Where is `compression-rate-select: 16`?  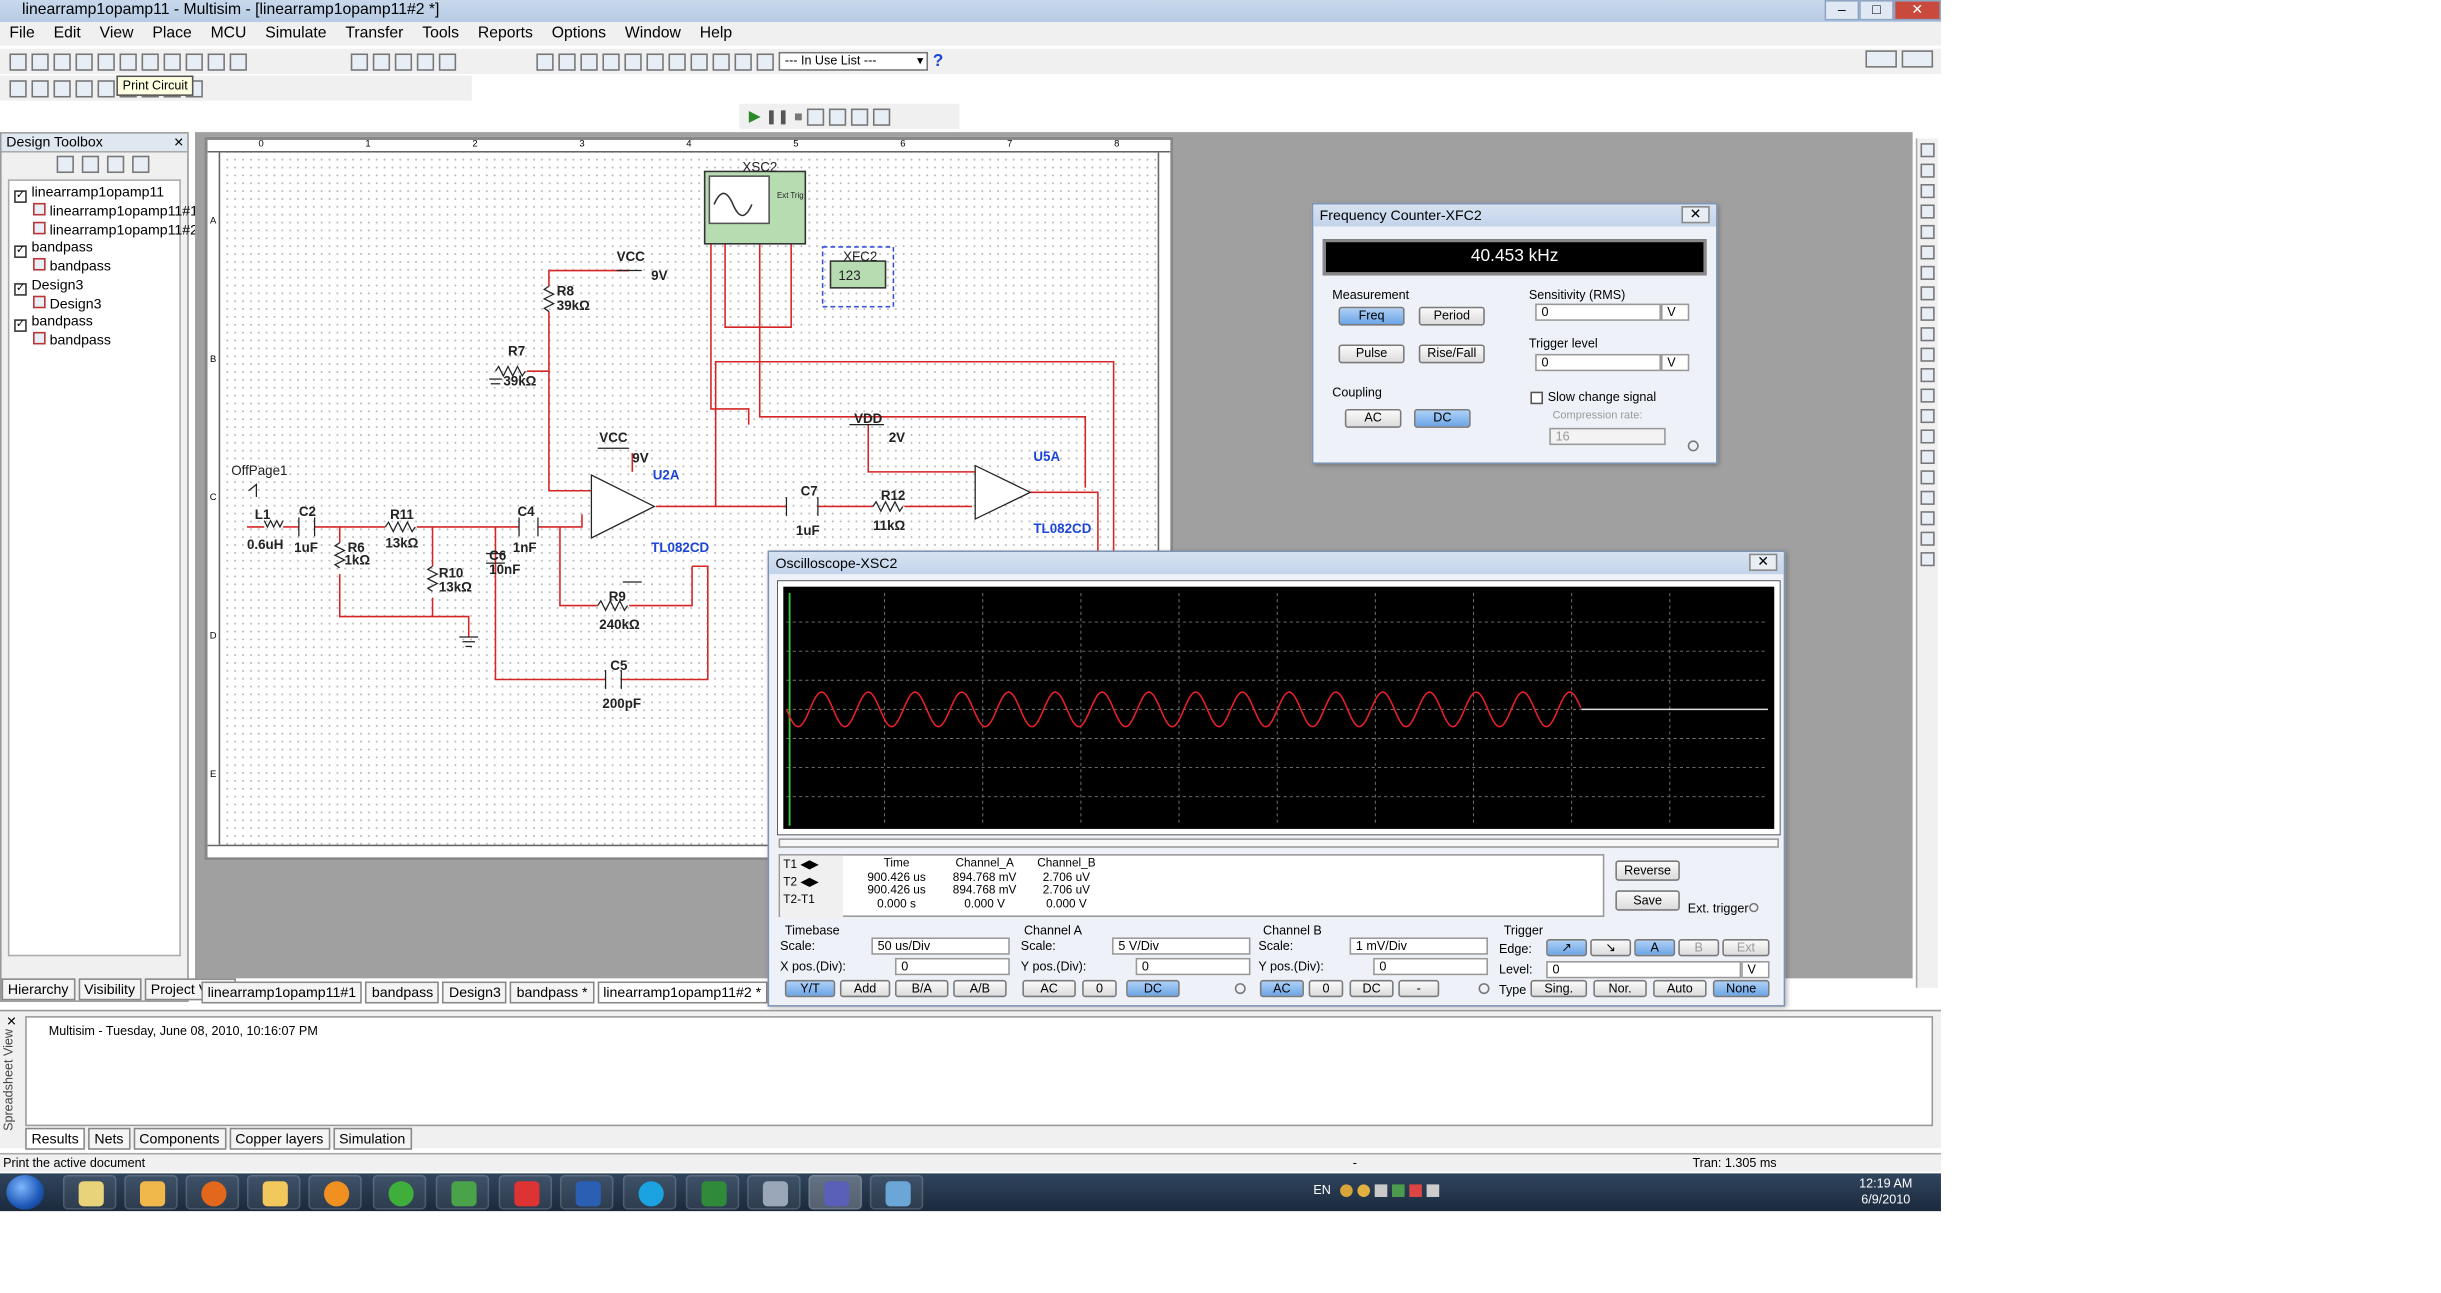 compression-rate-select: 16 is located at coordinates (1607, 436).